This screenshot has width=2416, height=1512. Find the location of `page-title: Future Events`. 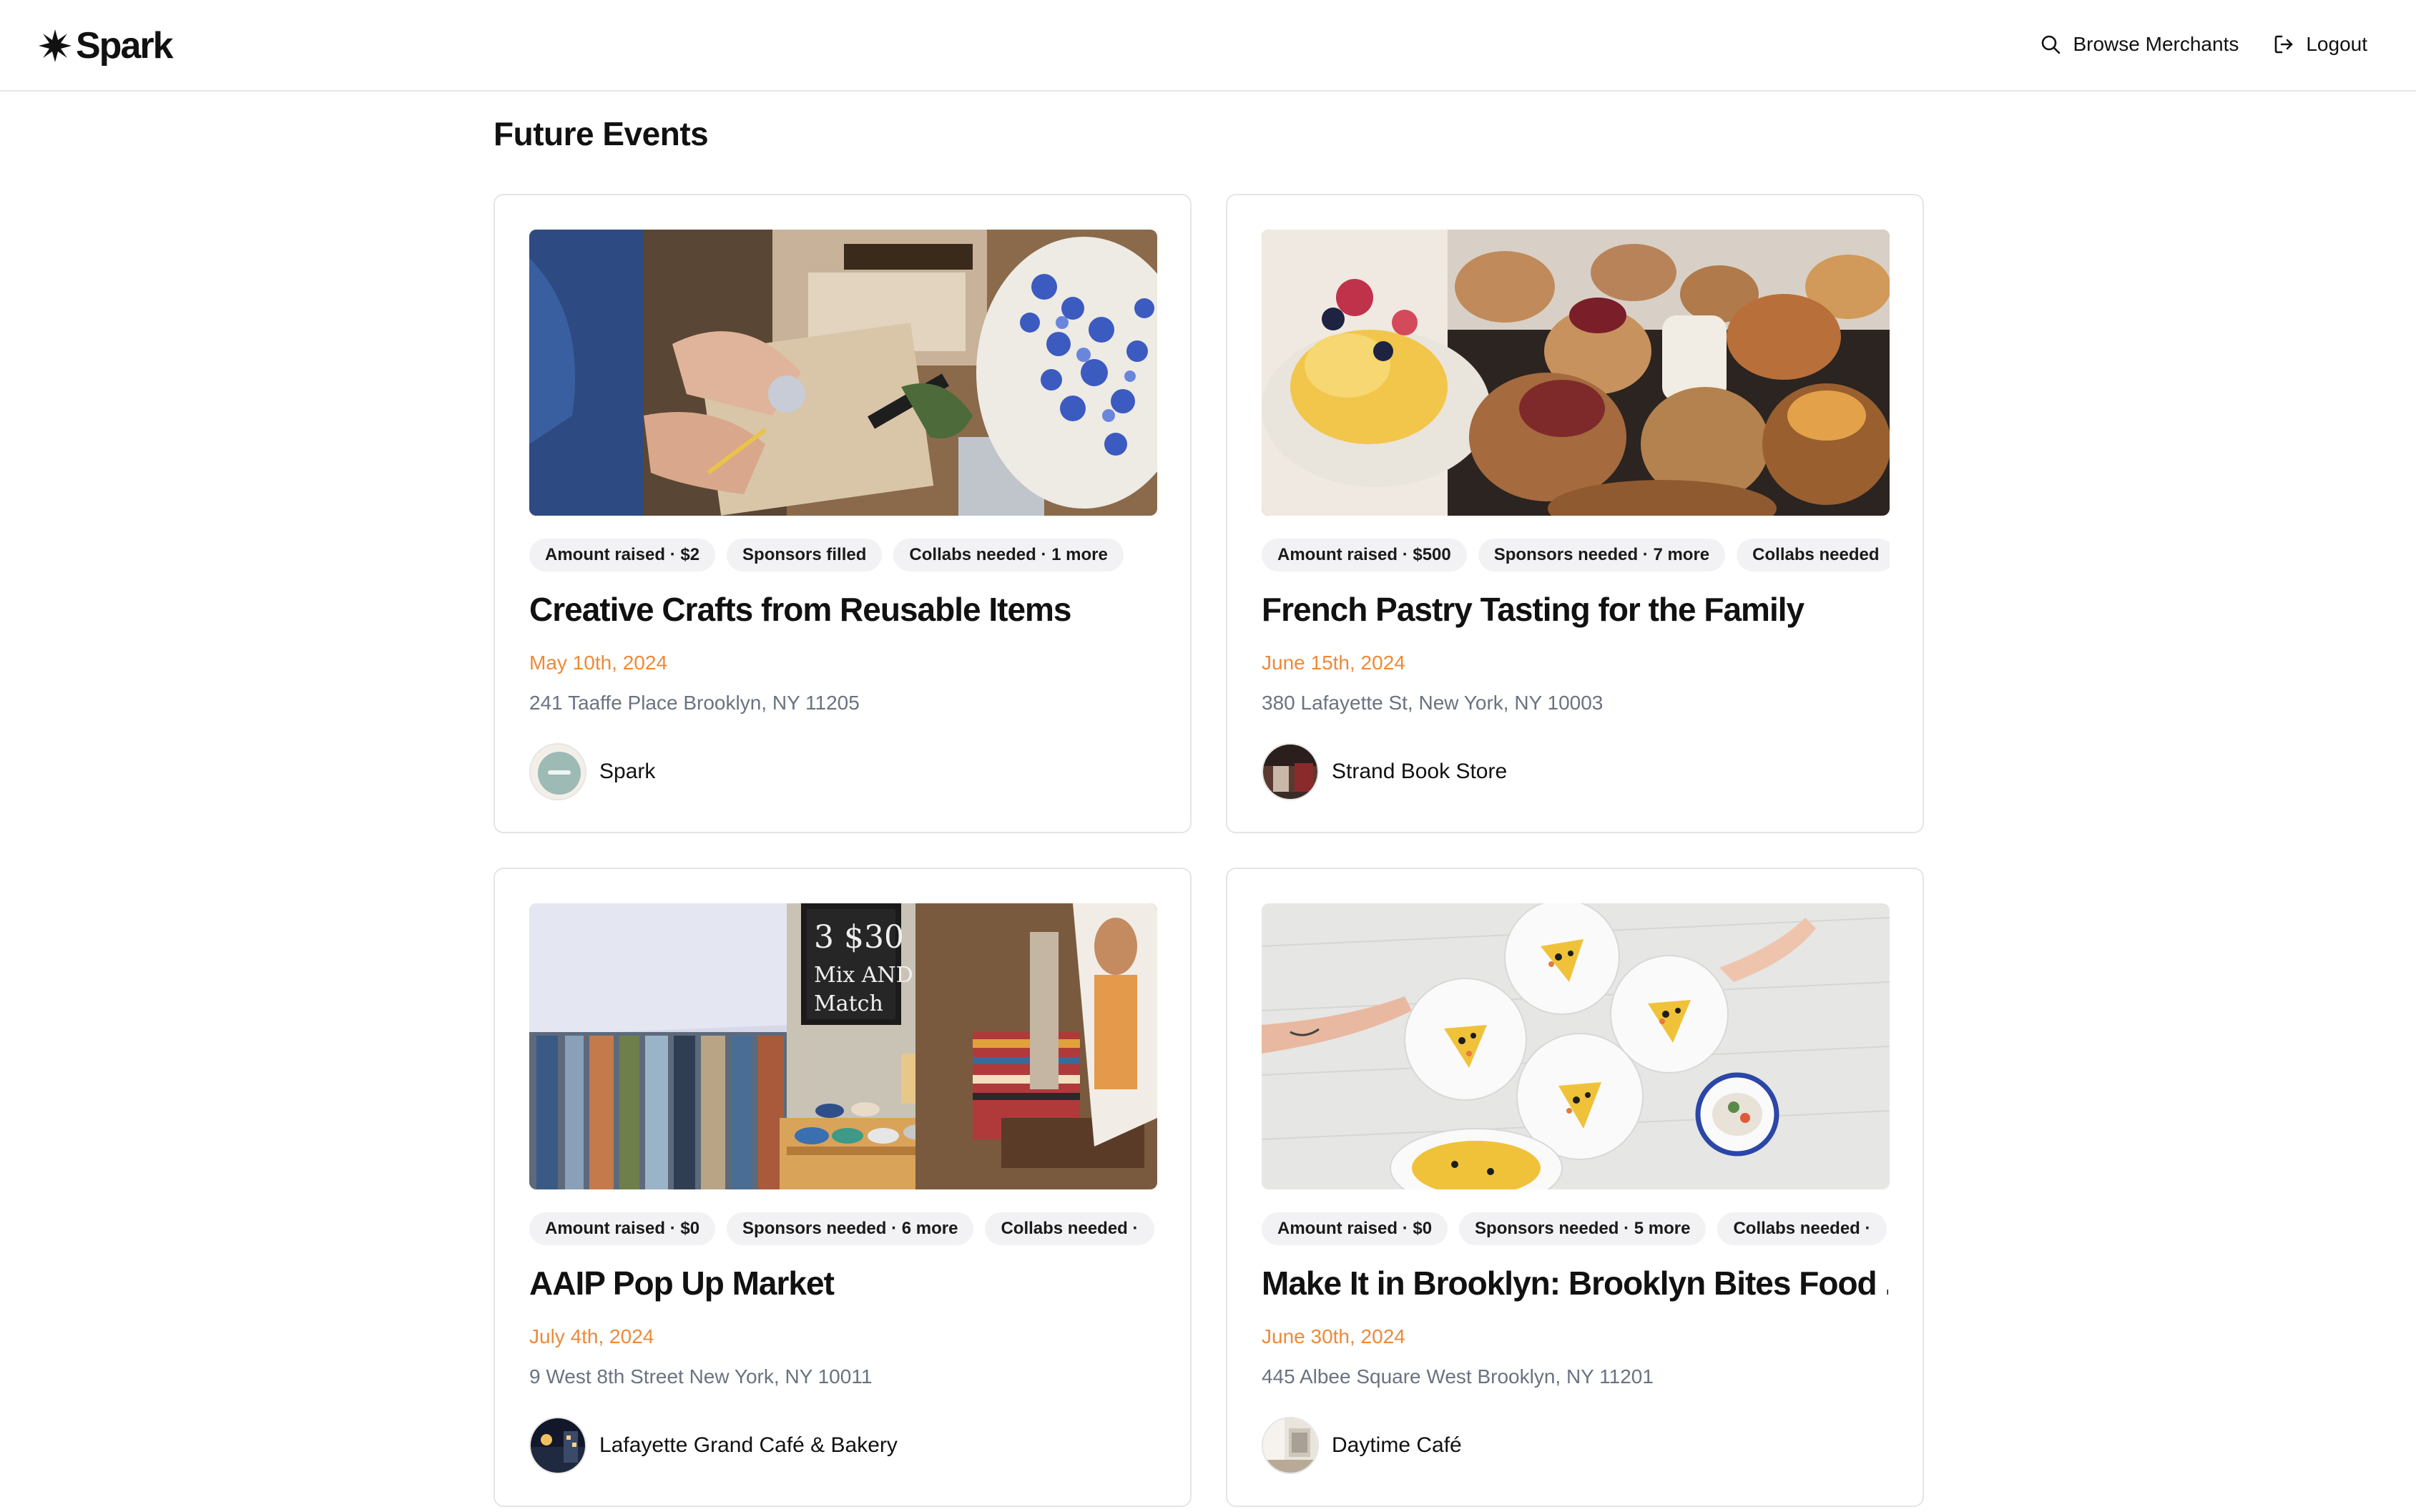

page-title: Future Events is located at coordinates (601, 133).